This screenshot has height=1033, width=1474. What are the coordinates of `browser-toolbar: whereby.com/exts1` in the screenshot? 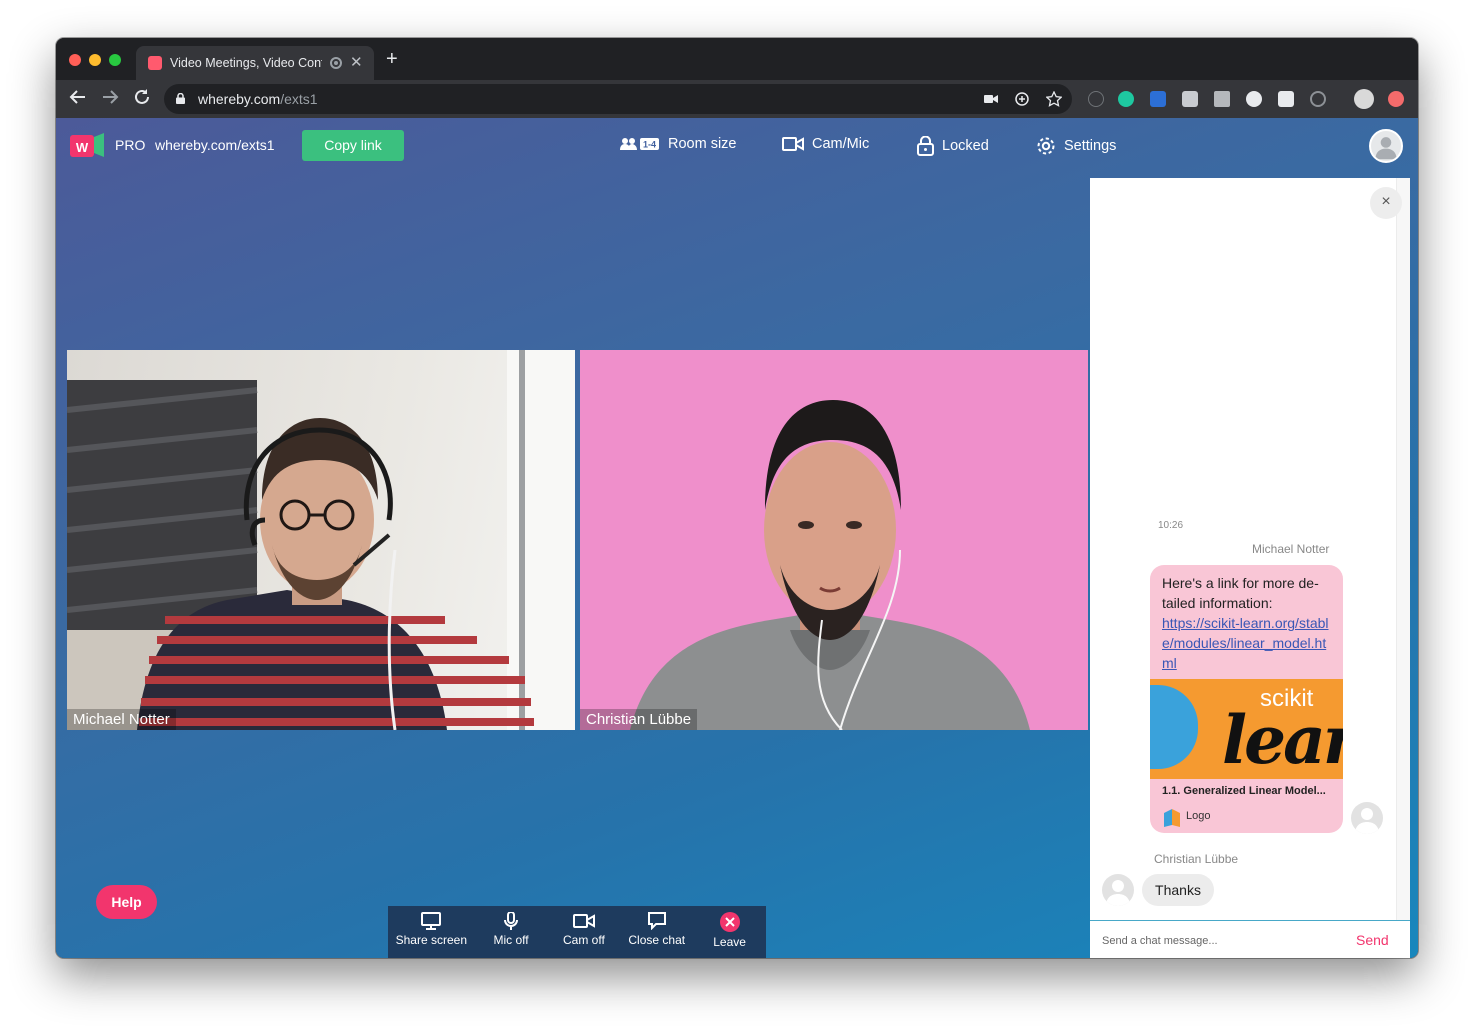 It's located at (737, 99).